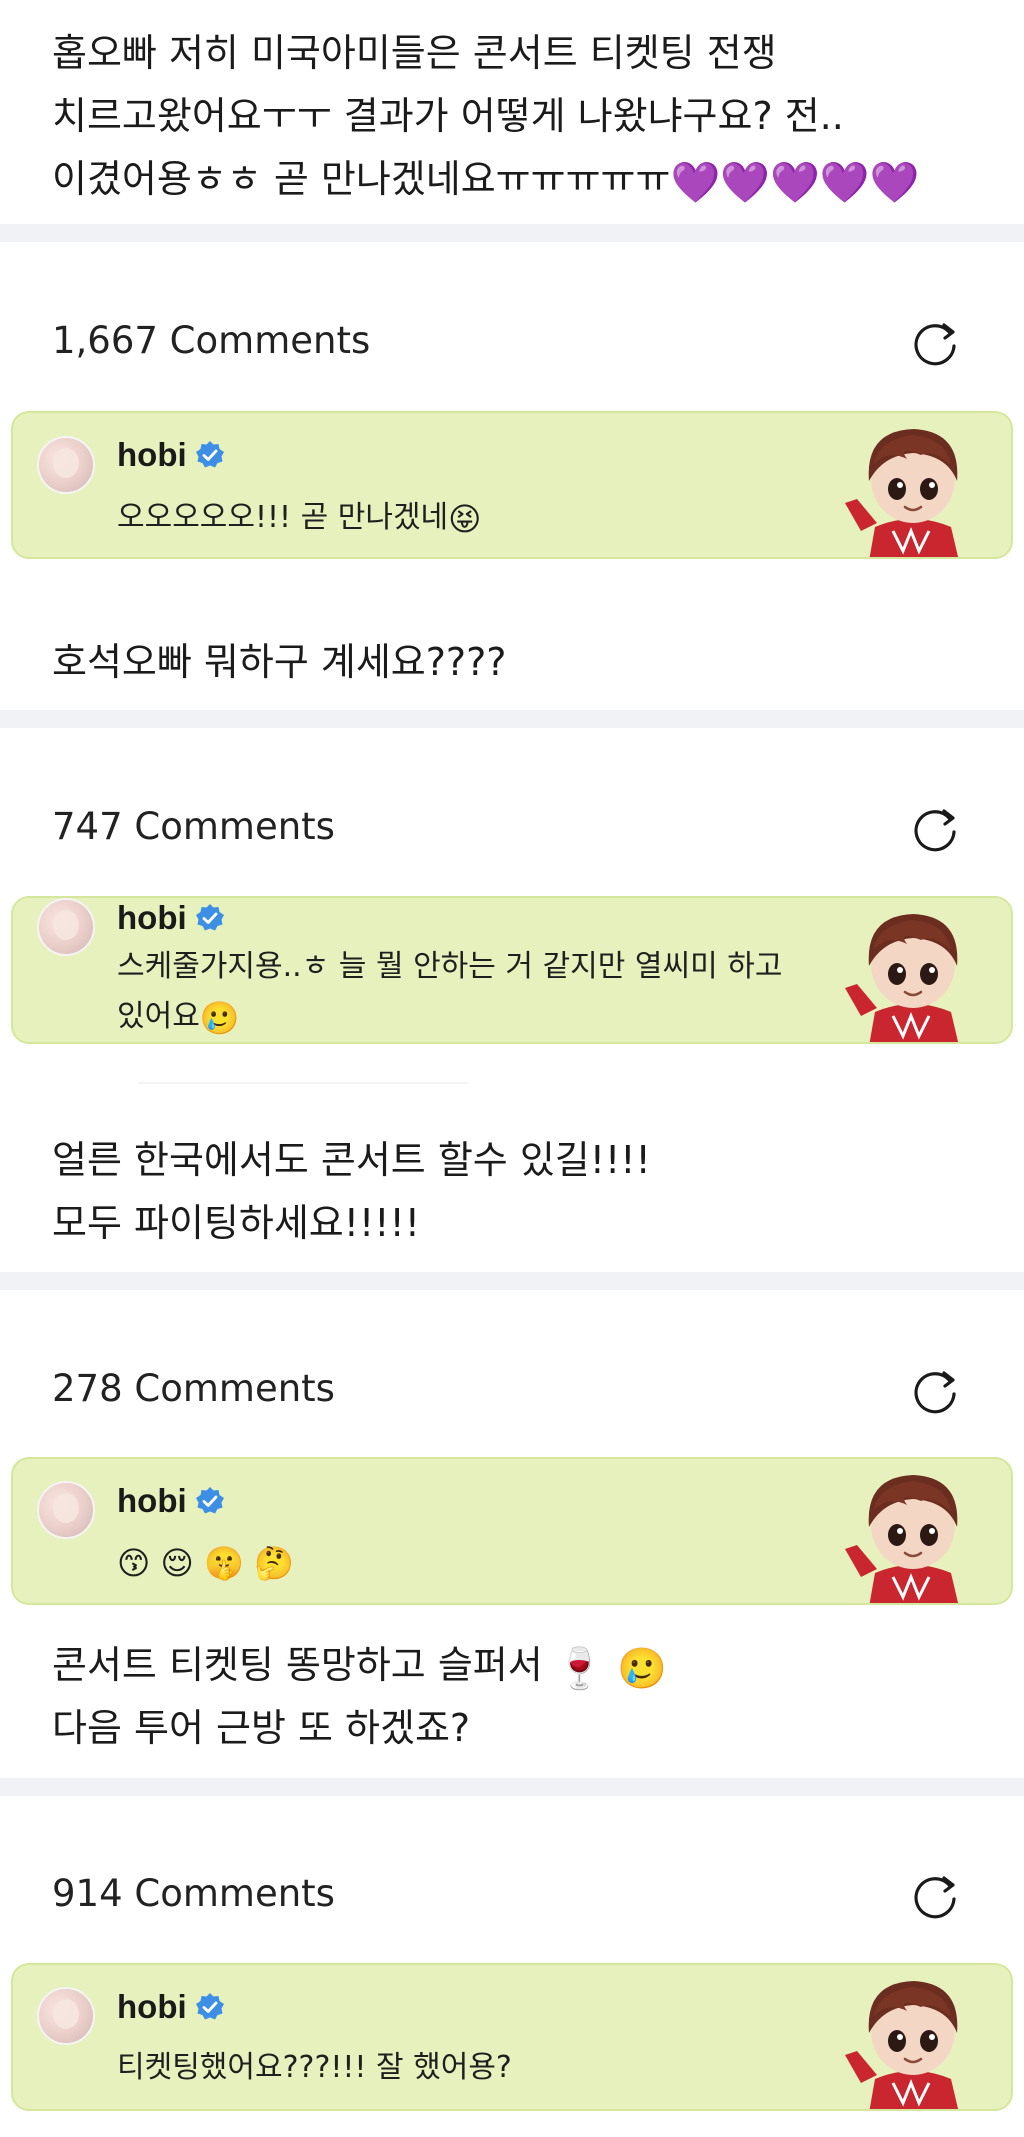 The width and height of the screenshot is (1024, 2137). What do you see at coordinates (795, 183) in the screenshot?
I see `purple-heart-emojis: 💜💜💜💜💜` at bounding box center [795, 183].